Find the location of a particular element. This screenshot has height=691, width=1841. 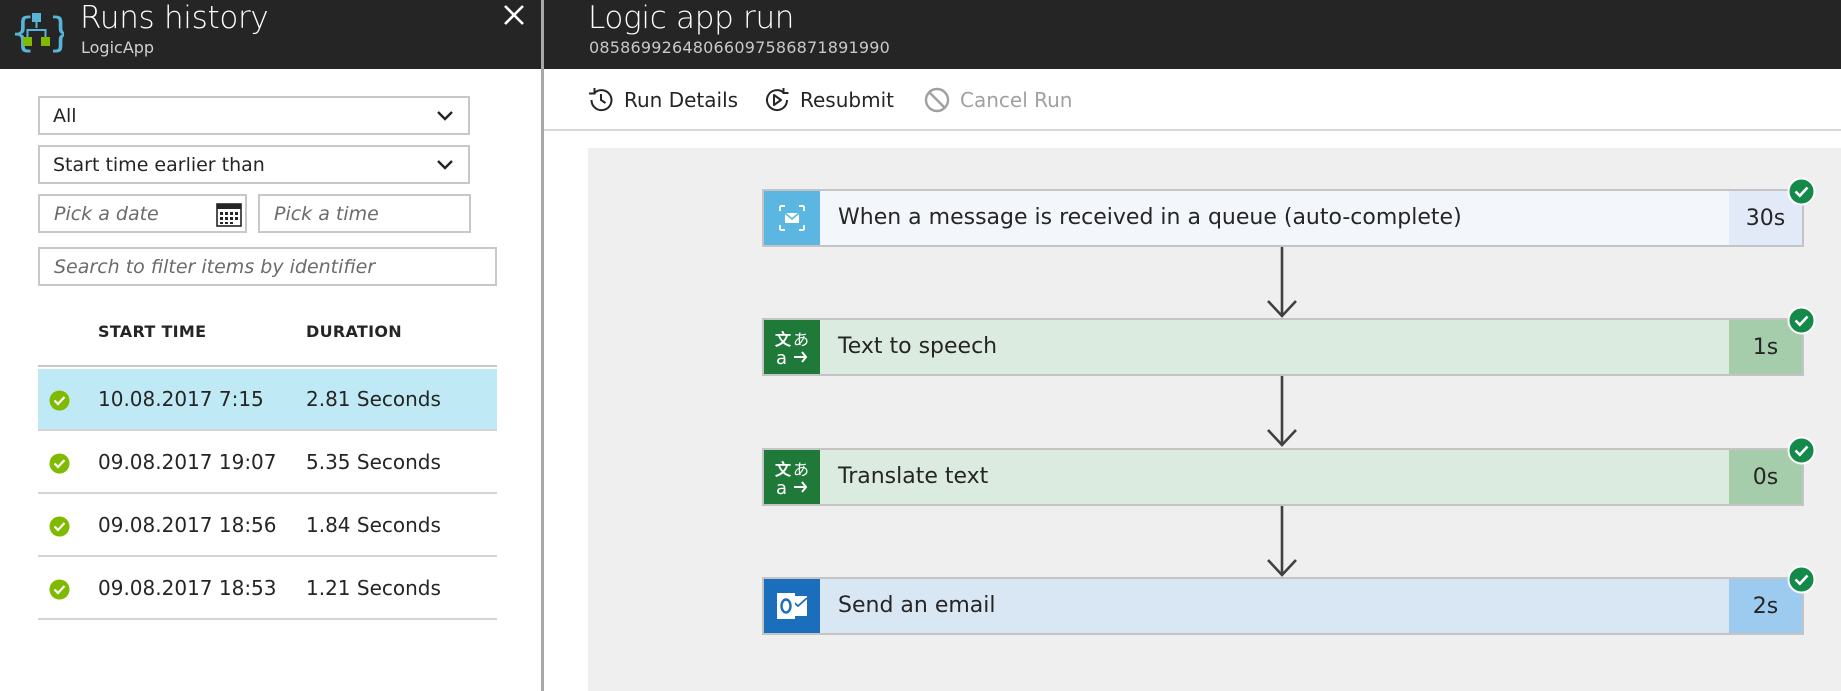

command-toolbar: Run Details Resubmit Cancel Run is located at coordinates (1192, 100).